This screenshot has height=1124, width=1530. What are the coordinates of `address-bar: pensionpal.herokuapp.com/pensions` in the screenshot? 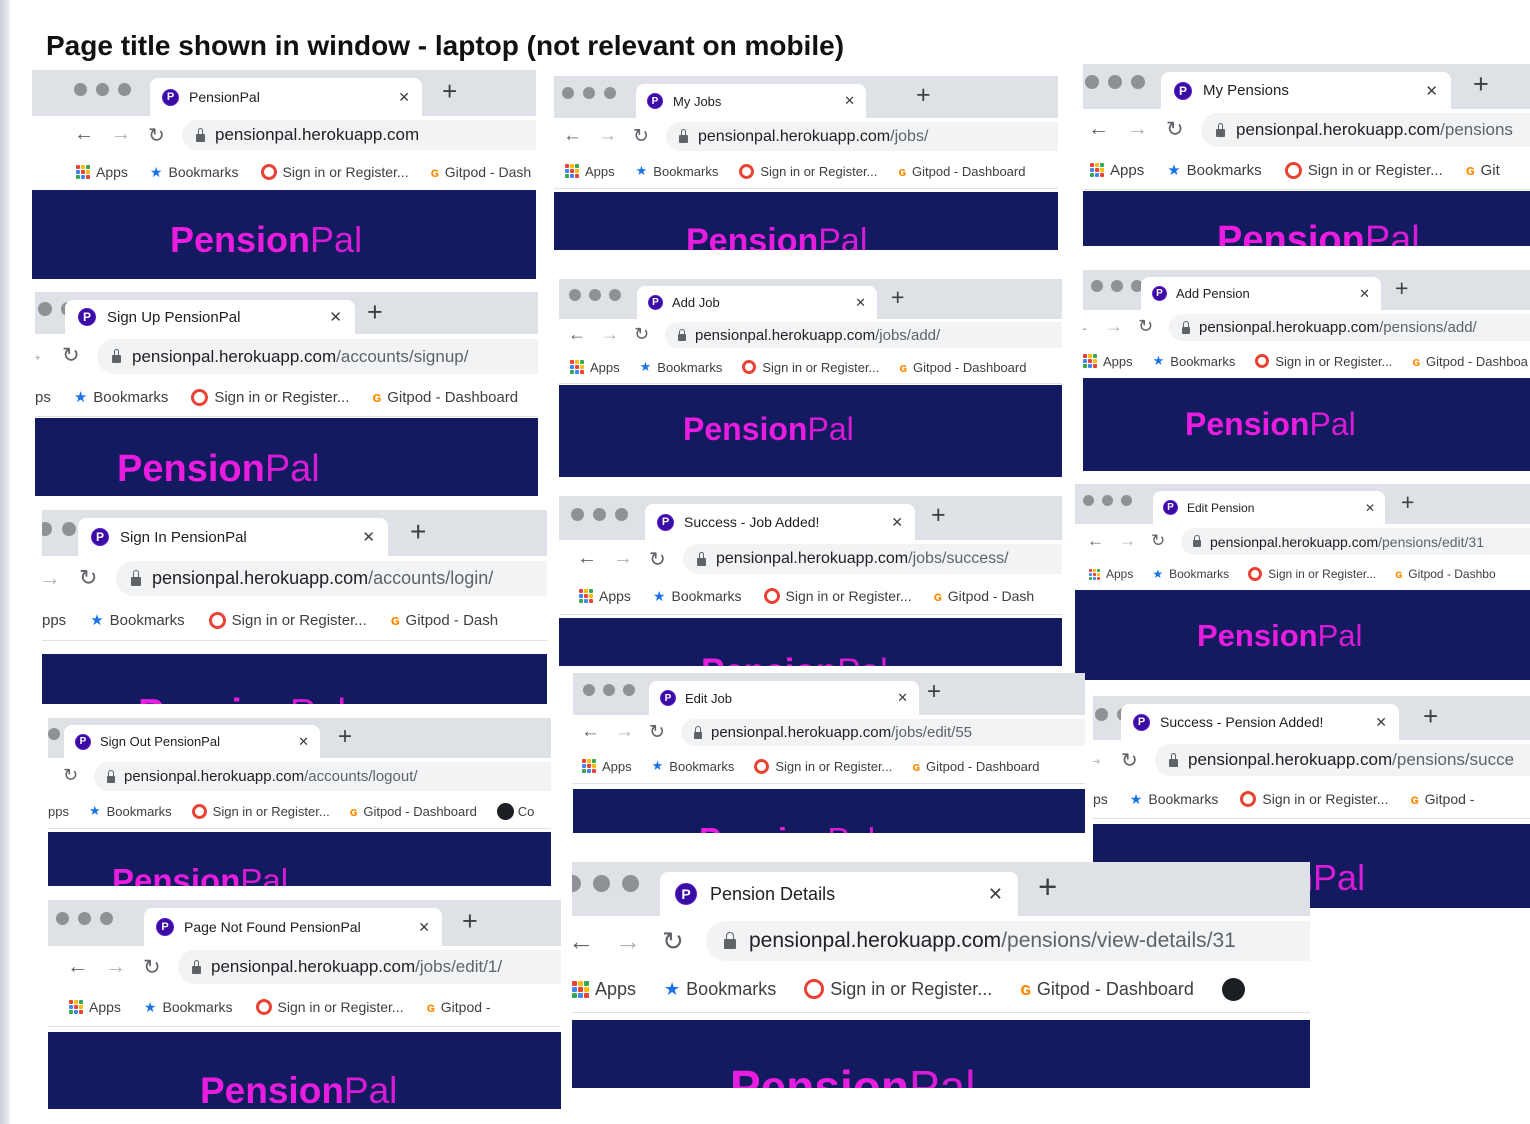 It's located at (1365, 130).